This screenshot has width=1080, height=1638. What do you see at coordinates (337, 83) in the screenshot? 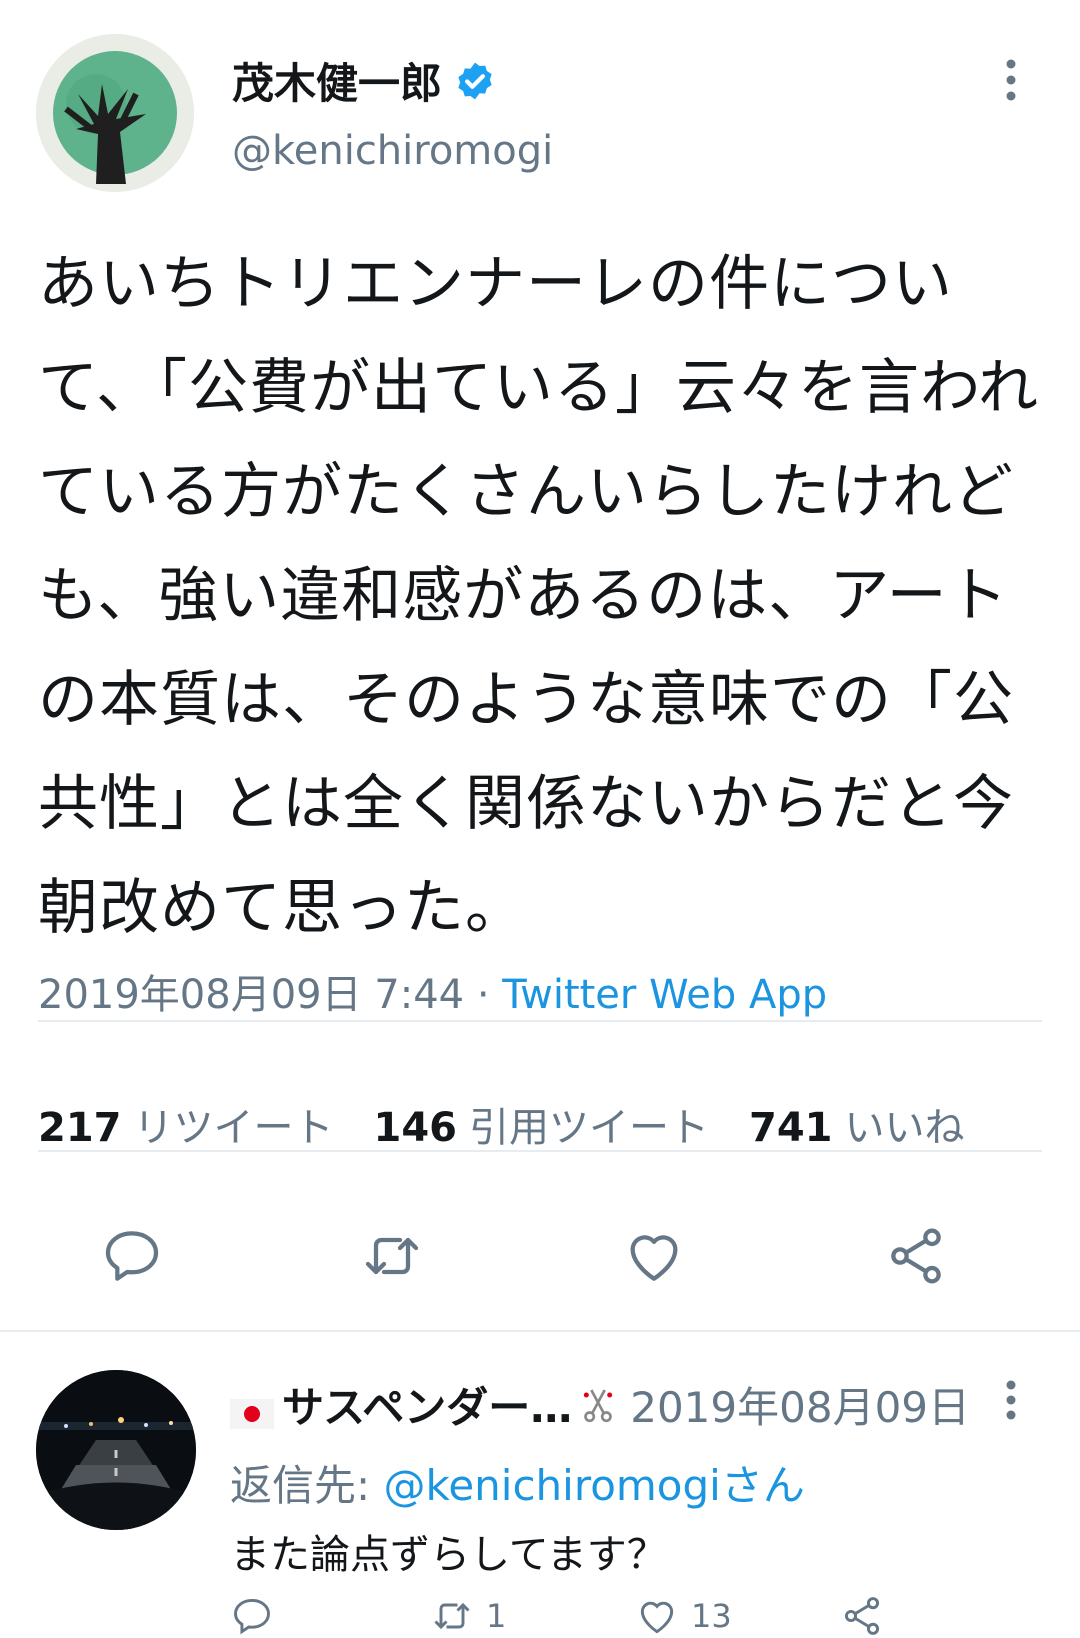
I see `author-name-text: 茂木健一郎` at bounding box center [337, 83].